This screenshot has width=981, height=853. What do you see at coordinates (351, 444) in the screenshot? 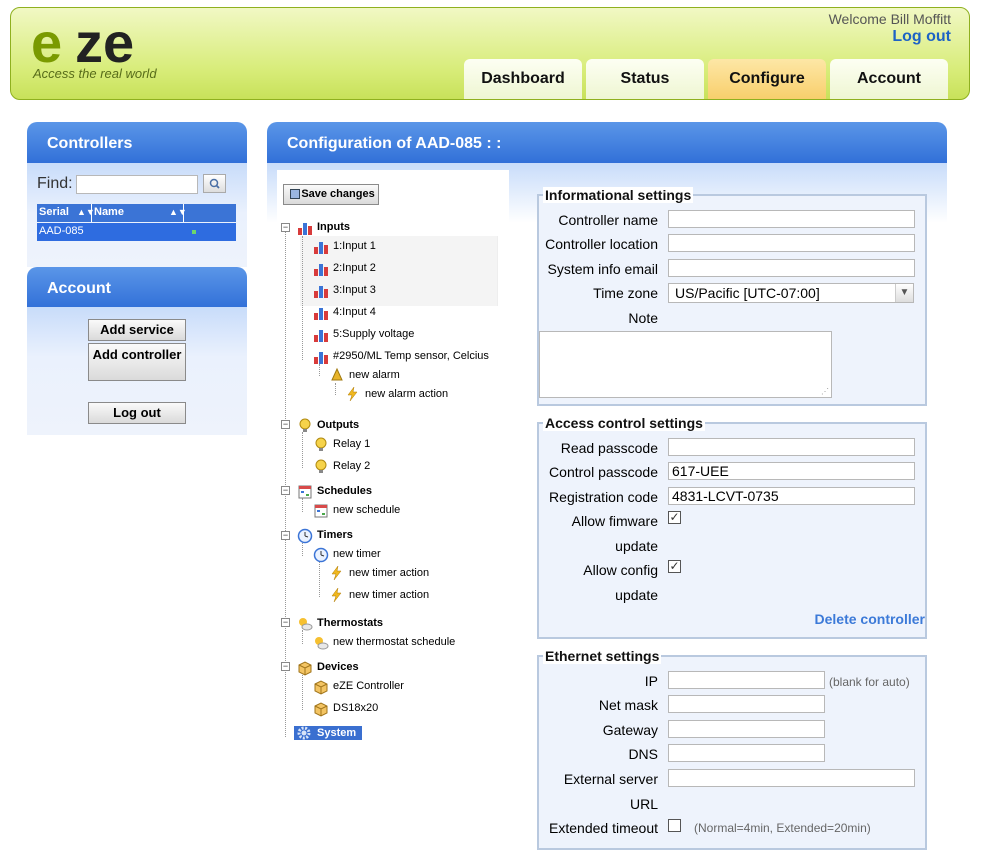
I see `tree-relay-1: Relay 1` at bounding box center [351, 444].